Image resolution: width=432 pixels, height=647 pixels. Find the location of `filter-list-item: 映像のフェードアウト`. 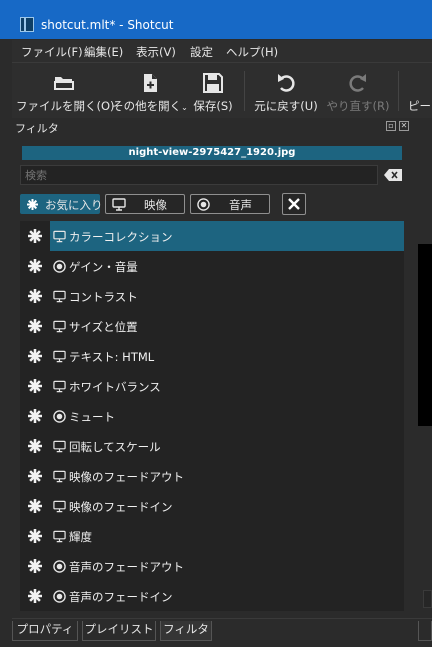

filter-list-item: 映像のフェードアウト is located at coordinates (212, 476).